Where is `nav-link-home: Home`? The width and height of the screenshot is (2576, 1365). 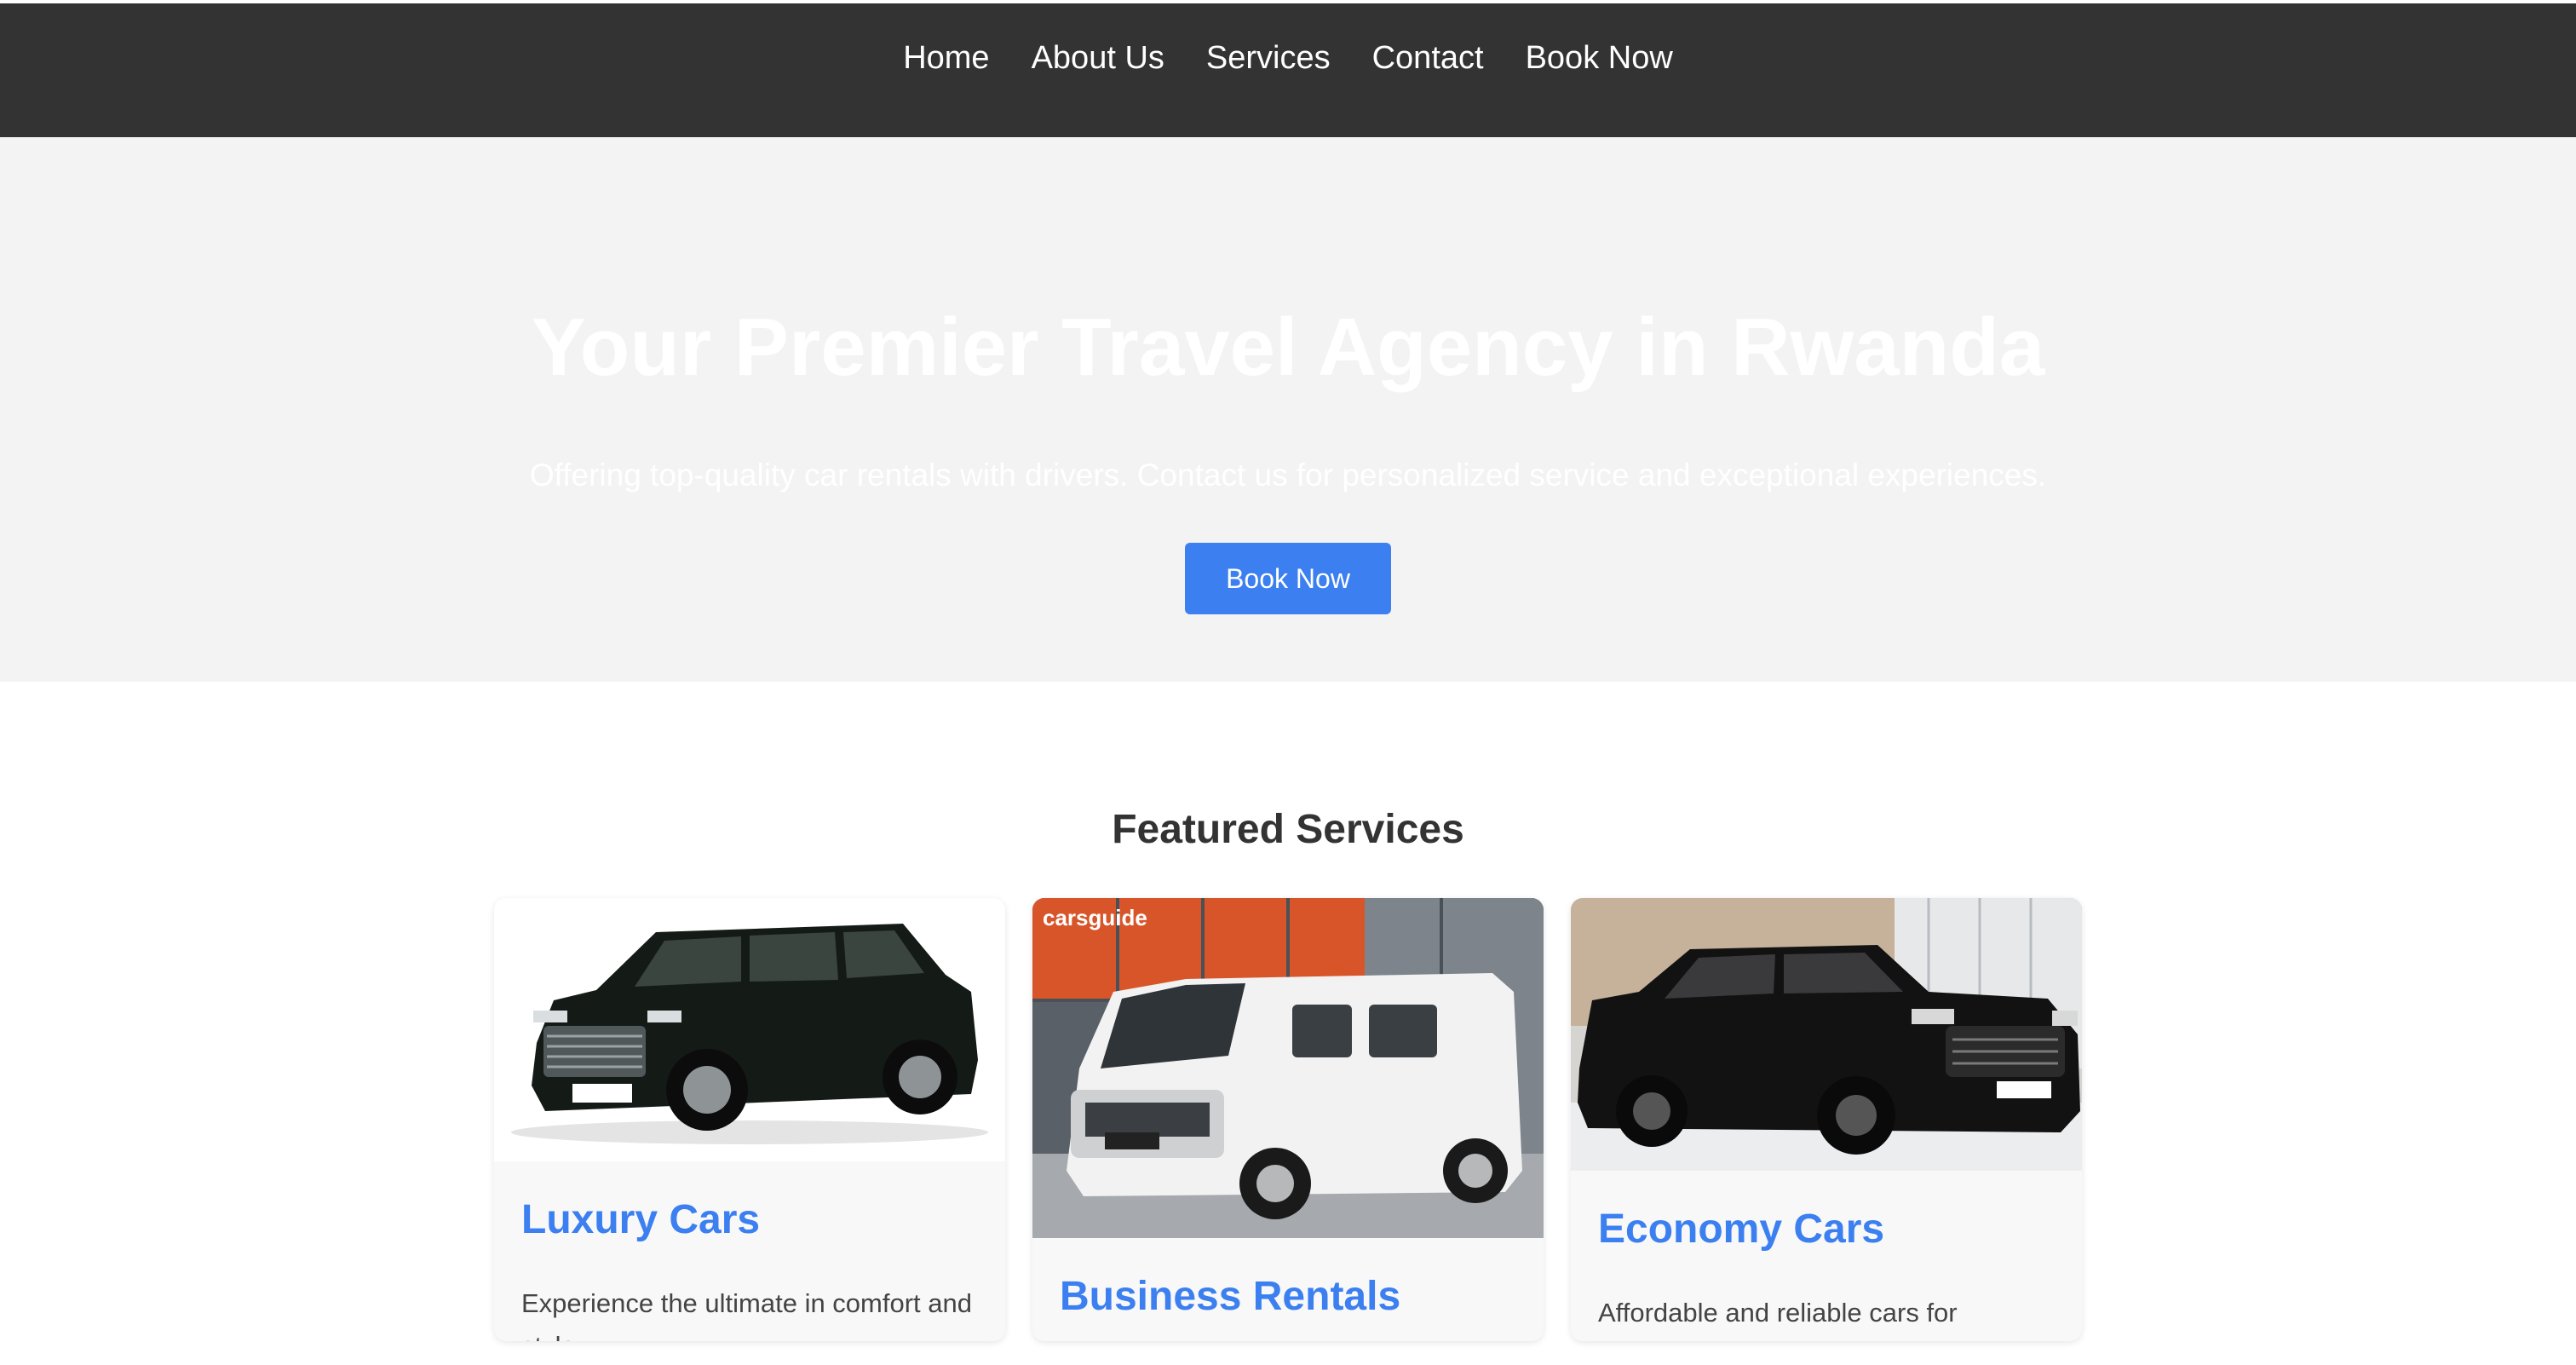 nav-link-home: Home is located at coordinates (946, 58).